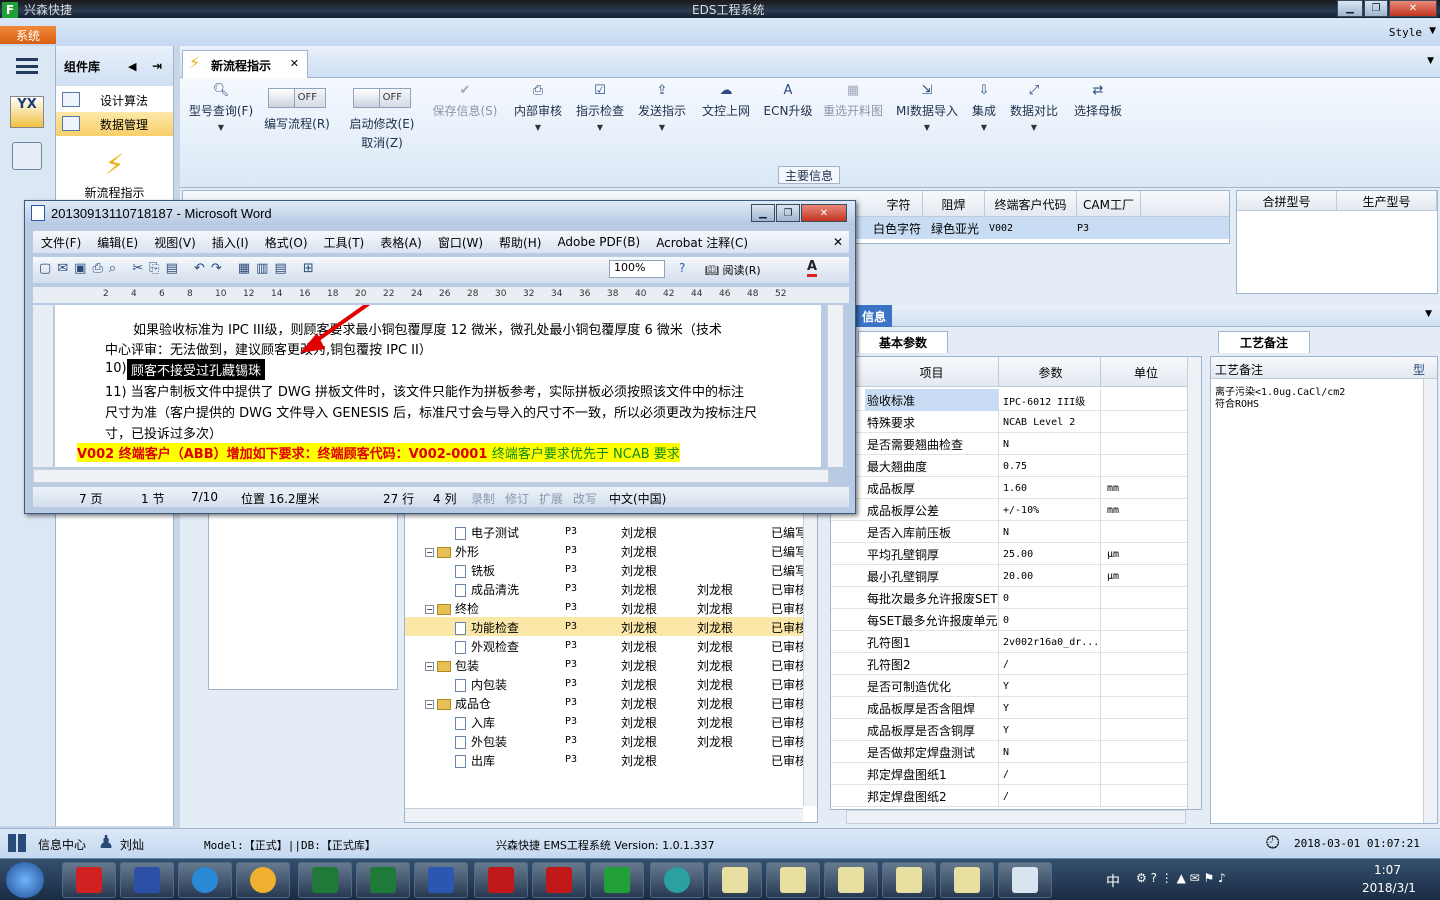 The width and height of the screenshot is (1440, 900). Describe the element at coordinates (1389, 888) in the screenshot. I see `taskbar-date: 2018/3/1` at that location.